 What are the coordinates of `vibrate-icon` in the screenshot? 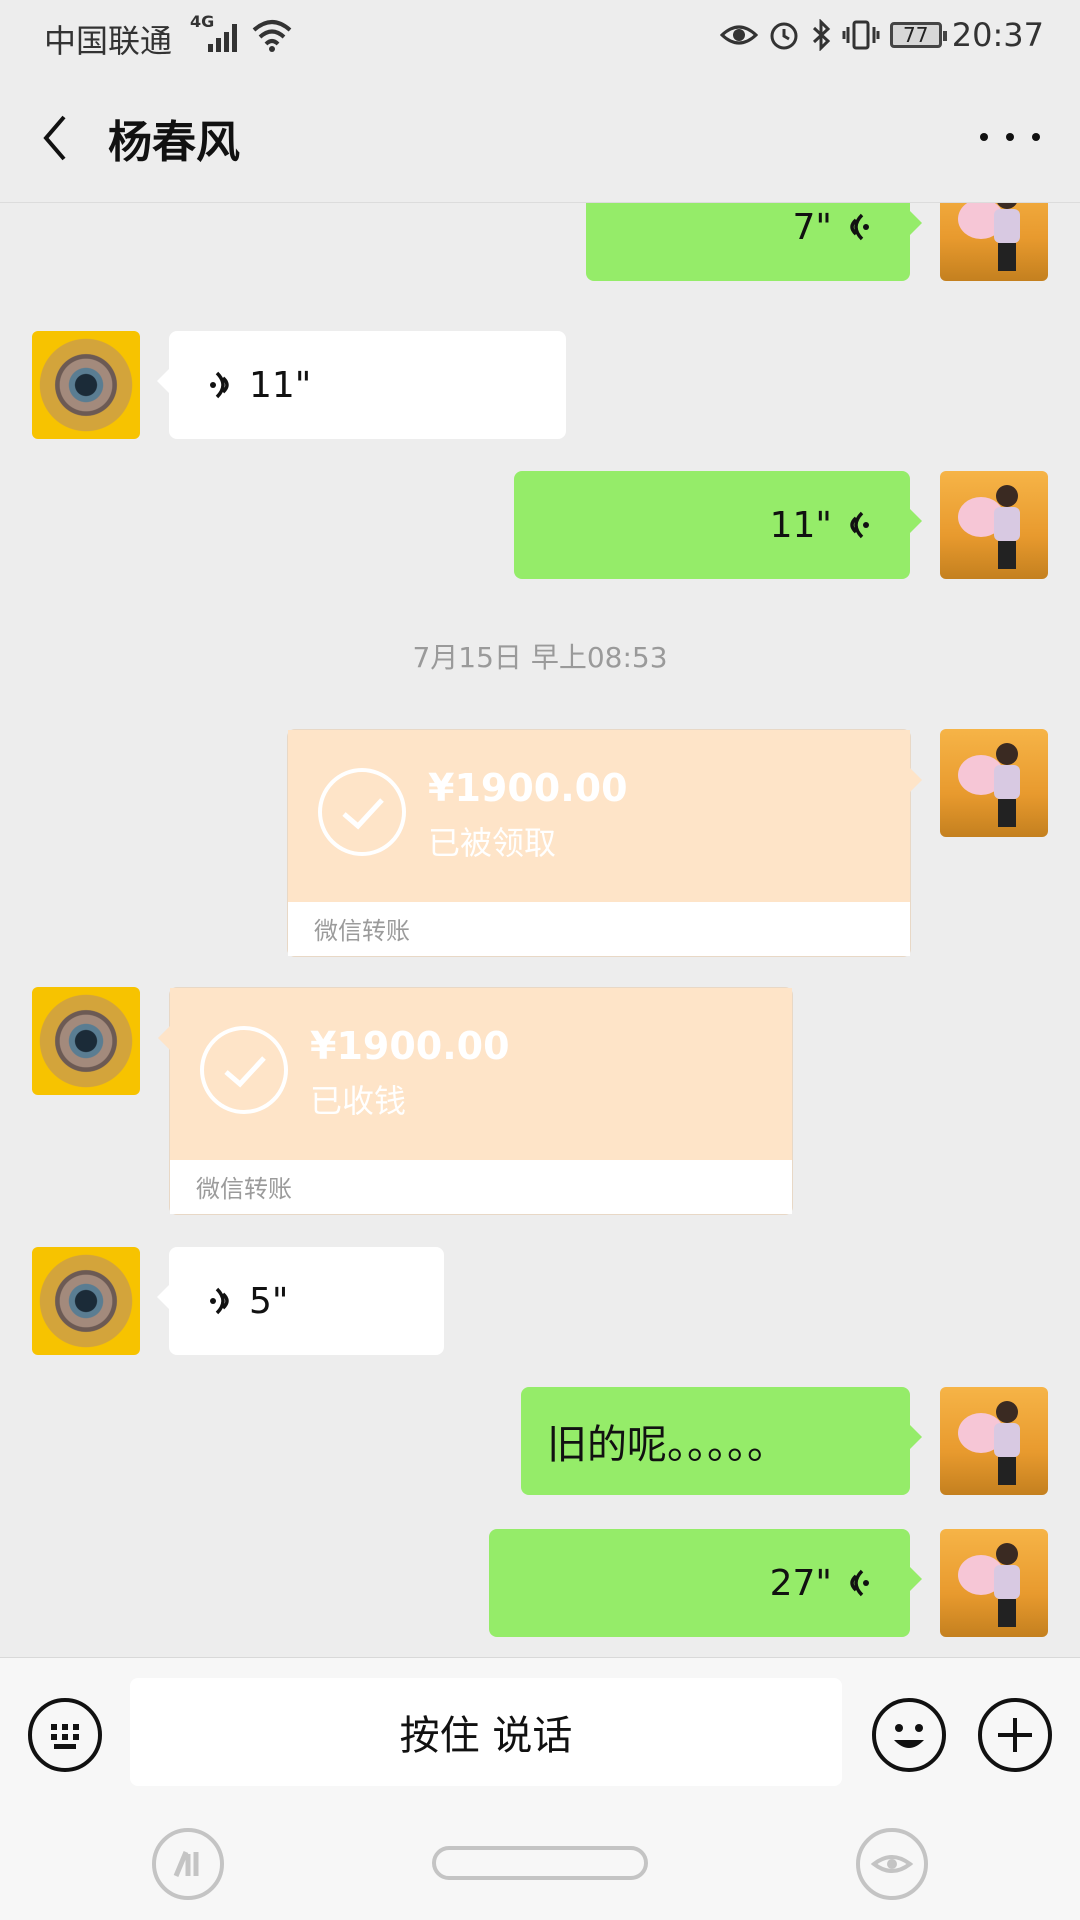 It's located at (861, 35).